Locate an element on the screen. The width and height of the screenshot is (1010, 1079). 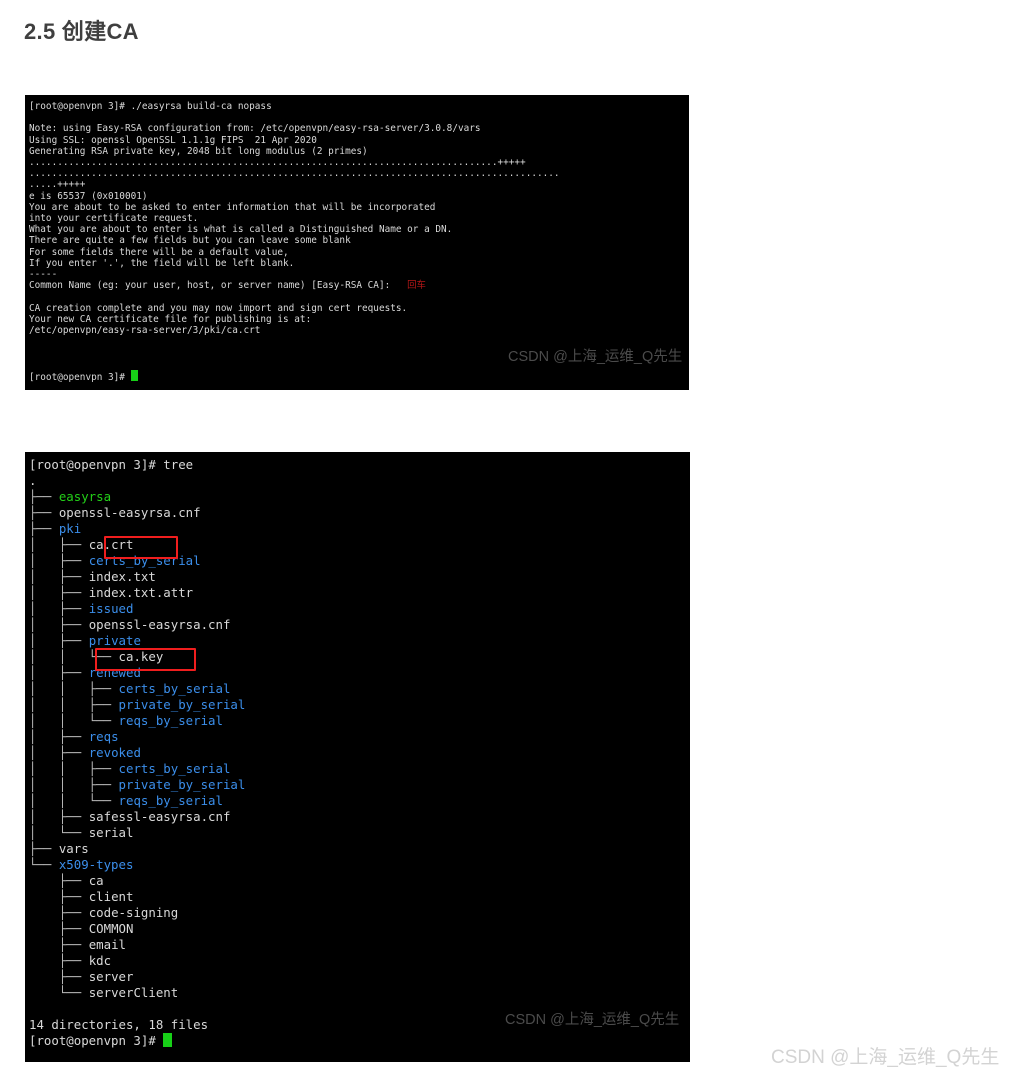
tree-entry: │ │ └── ca.key is located at coordinates (357, 657).